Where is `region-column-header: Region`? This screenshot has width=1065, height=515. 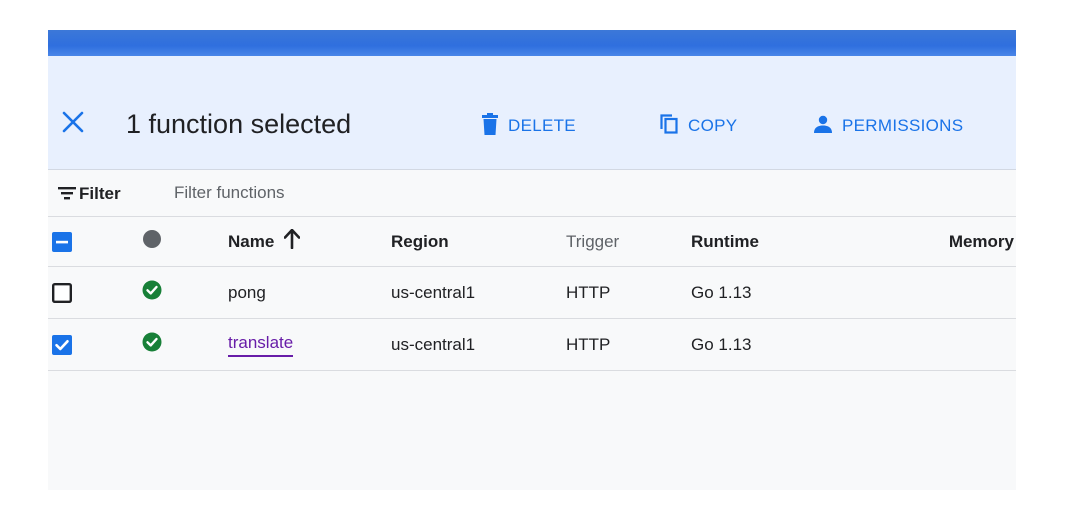 region-column-header: Region is located at coordinates (420, 241).